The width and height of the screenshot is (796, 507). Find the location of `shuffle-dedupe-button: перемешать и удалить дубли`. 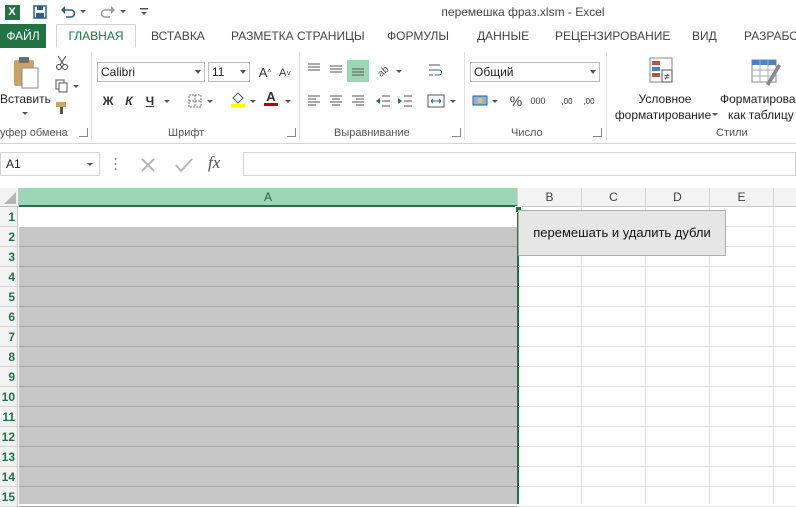

shuffle-dedupe-button: перемешать и удалить дубли is located at coordinates (622, 233).